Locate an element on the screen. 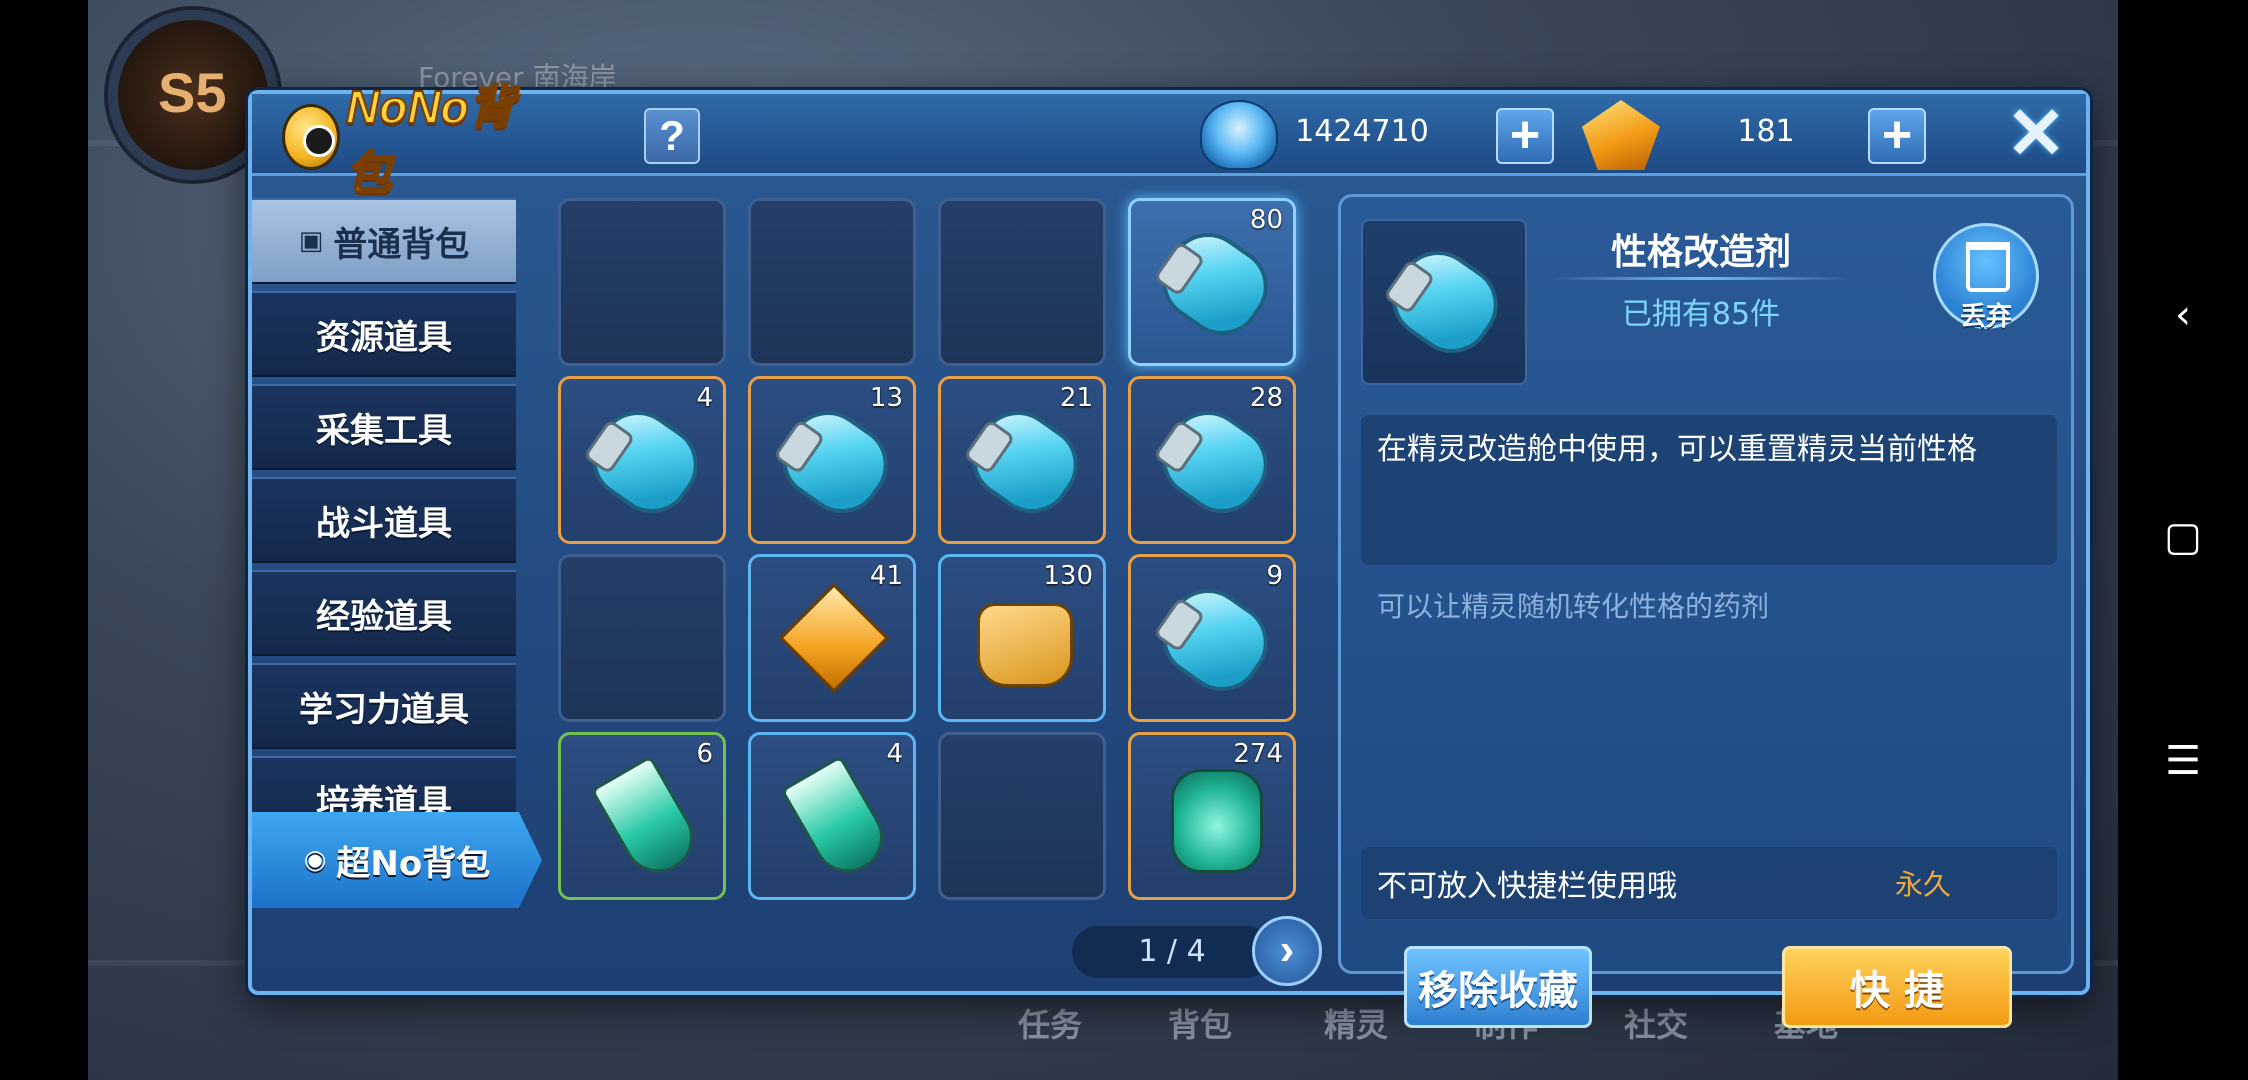  trash-icon is located at coordinates (1988, 267).